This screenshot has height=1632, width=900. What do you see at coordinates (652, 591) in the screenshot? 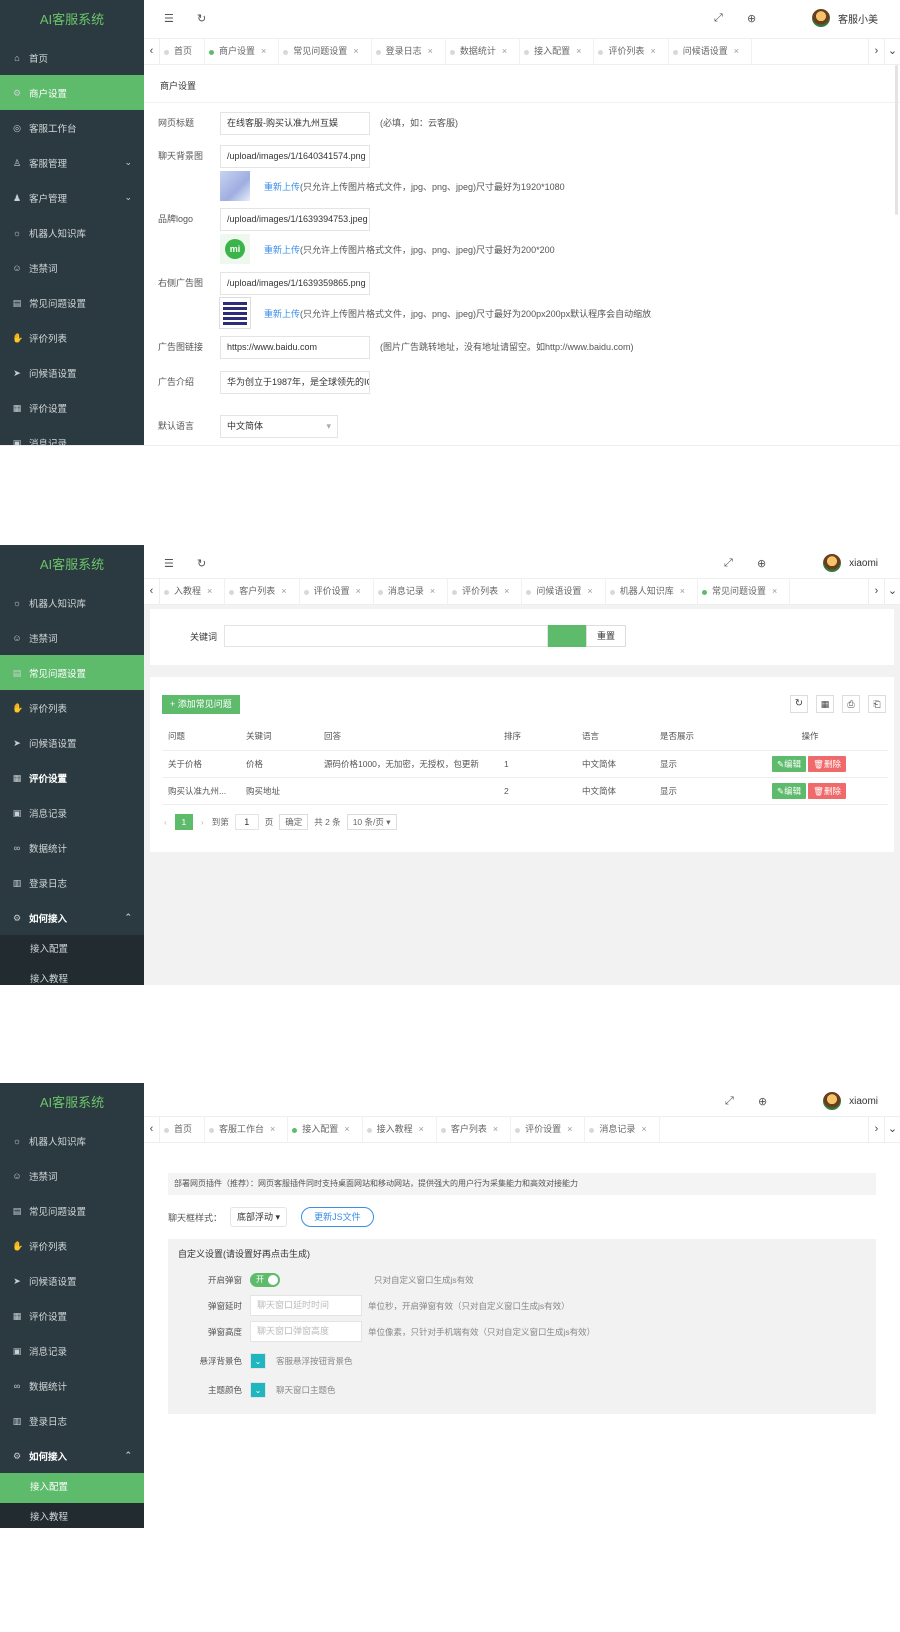
I see `tab: 机器人知识库 ×` at bounding box center [652, 591].